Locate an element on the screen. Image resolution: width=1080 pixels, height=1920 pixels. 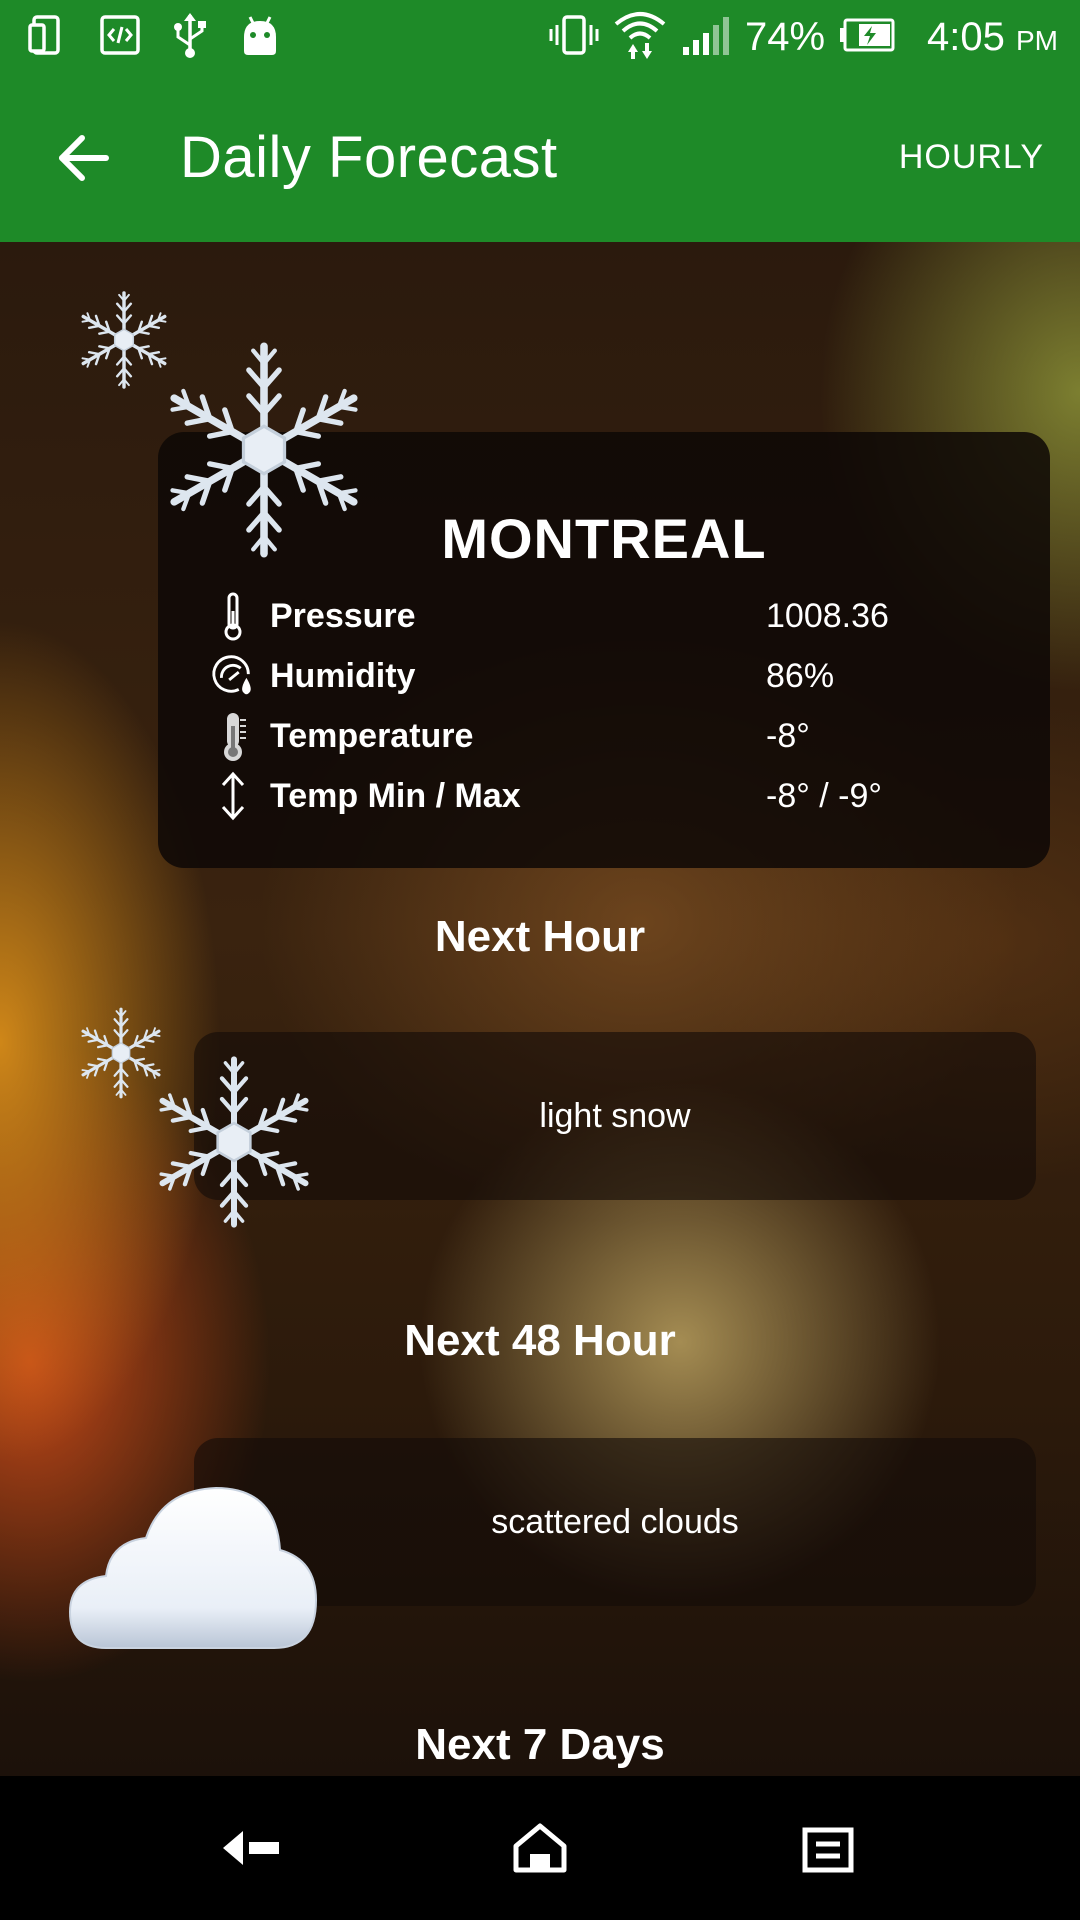
arrow-left-icon is located at coordinates (84, 158).